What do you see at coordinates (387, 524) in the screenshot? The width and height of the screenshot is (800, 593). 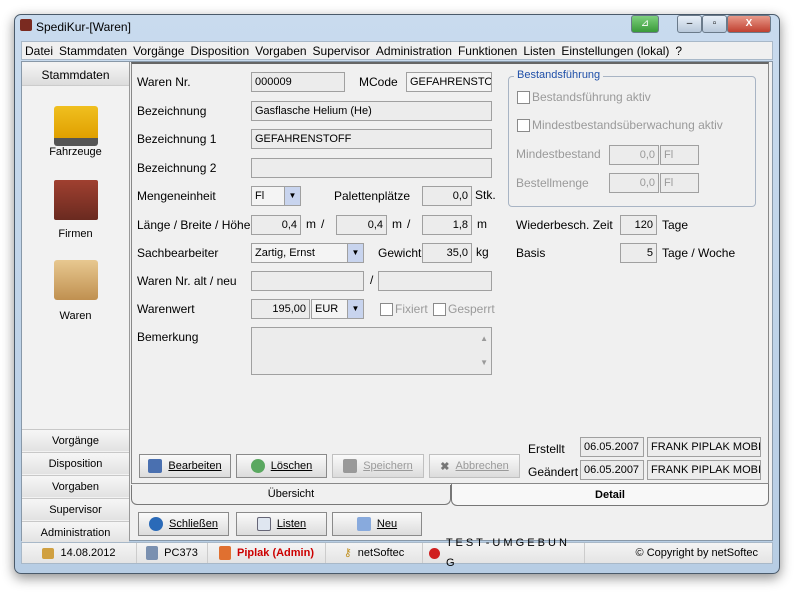 I see `neu-label: Neu` at bounding box center [387, 524].